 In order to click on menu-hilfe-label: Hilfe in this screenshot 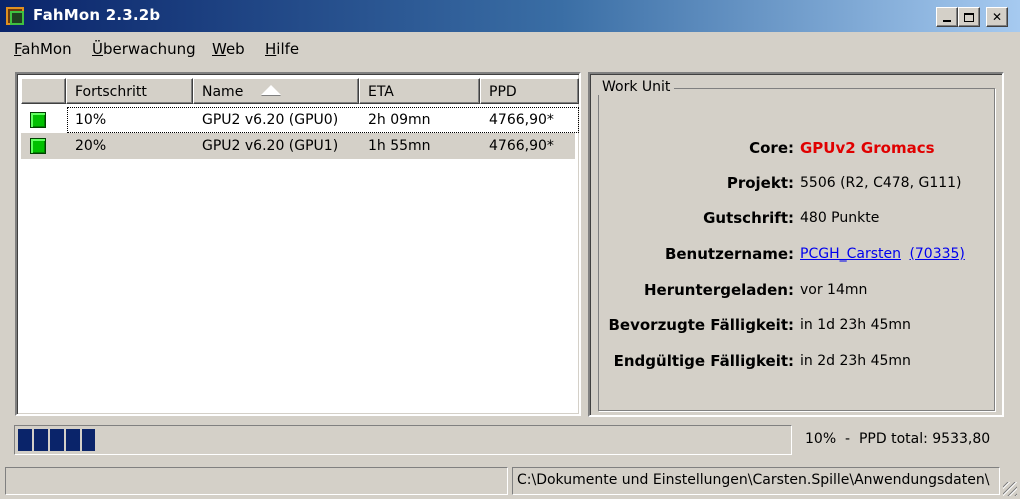, I will do `click(282, 49)`.